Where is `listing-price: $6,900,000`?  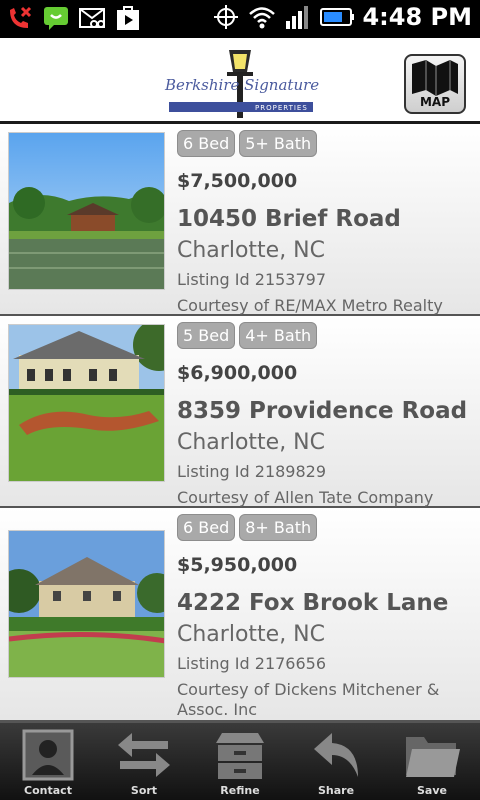 listing-price: $6,900,000 is located at coordinates (237, 373).